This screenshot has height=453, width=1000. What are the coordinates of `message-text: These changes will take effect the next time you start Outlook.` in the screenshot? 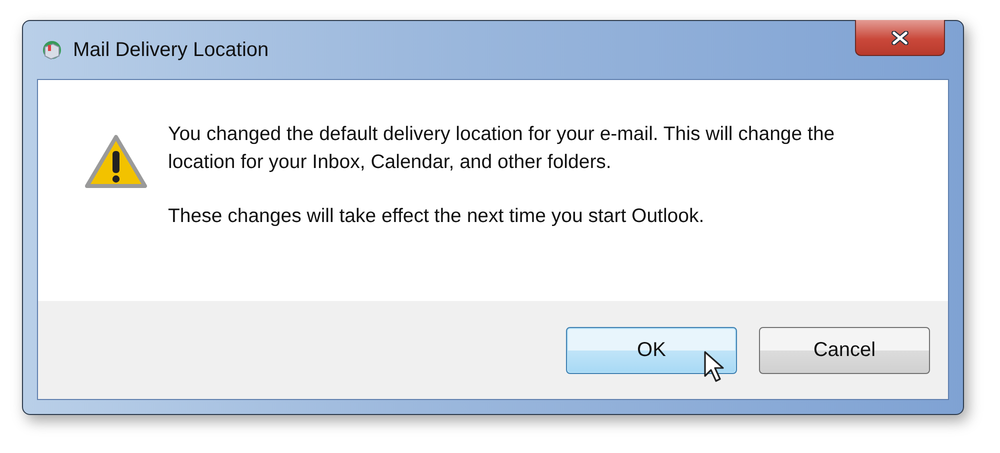 It's located at (437, 216).